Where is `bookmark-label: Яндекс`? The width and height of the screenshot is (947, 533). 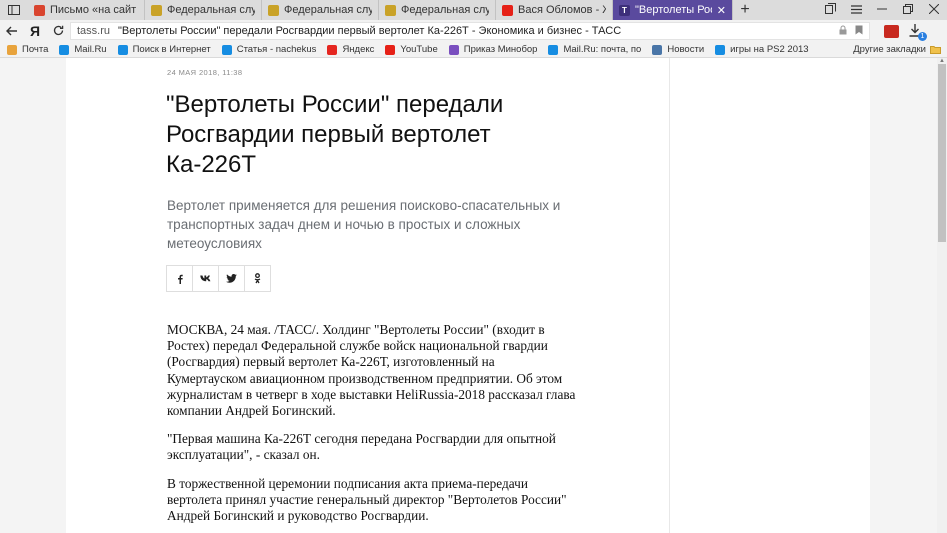
bookmark-label: Яндекс is located at coordinates (358, 49).